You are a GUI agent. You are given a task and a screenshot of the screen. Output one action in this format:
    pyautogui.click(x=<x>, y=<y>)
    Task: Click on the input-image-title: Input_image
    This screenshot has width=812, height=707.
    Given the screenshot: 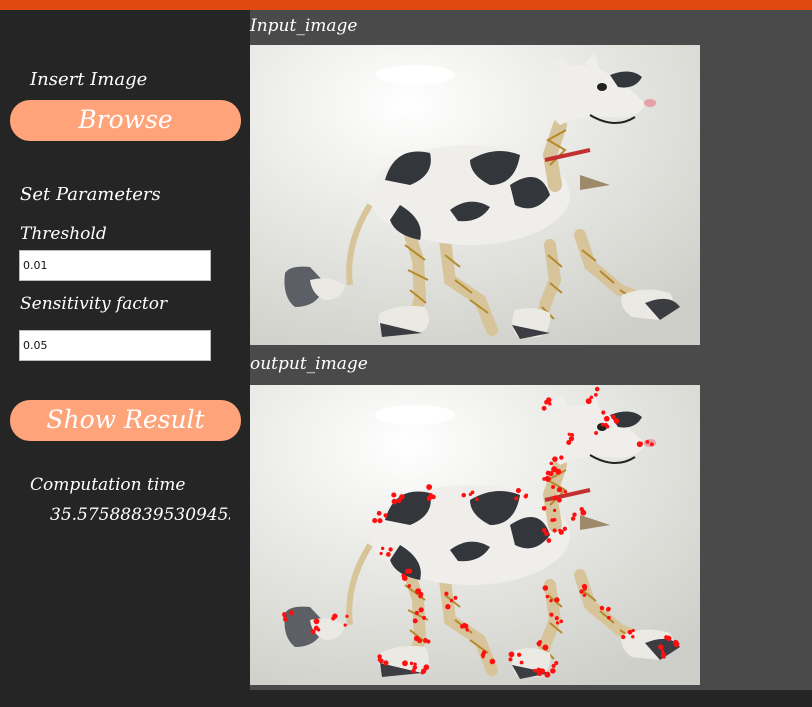 What is the action you would take?
    pyautogui.click(x=304, y=26)
    